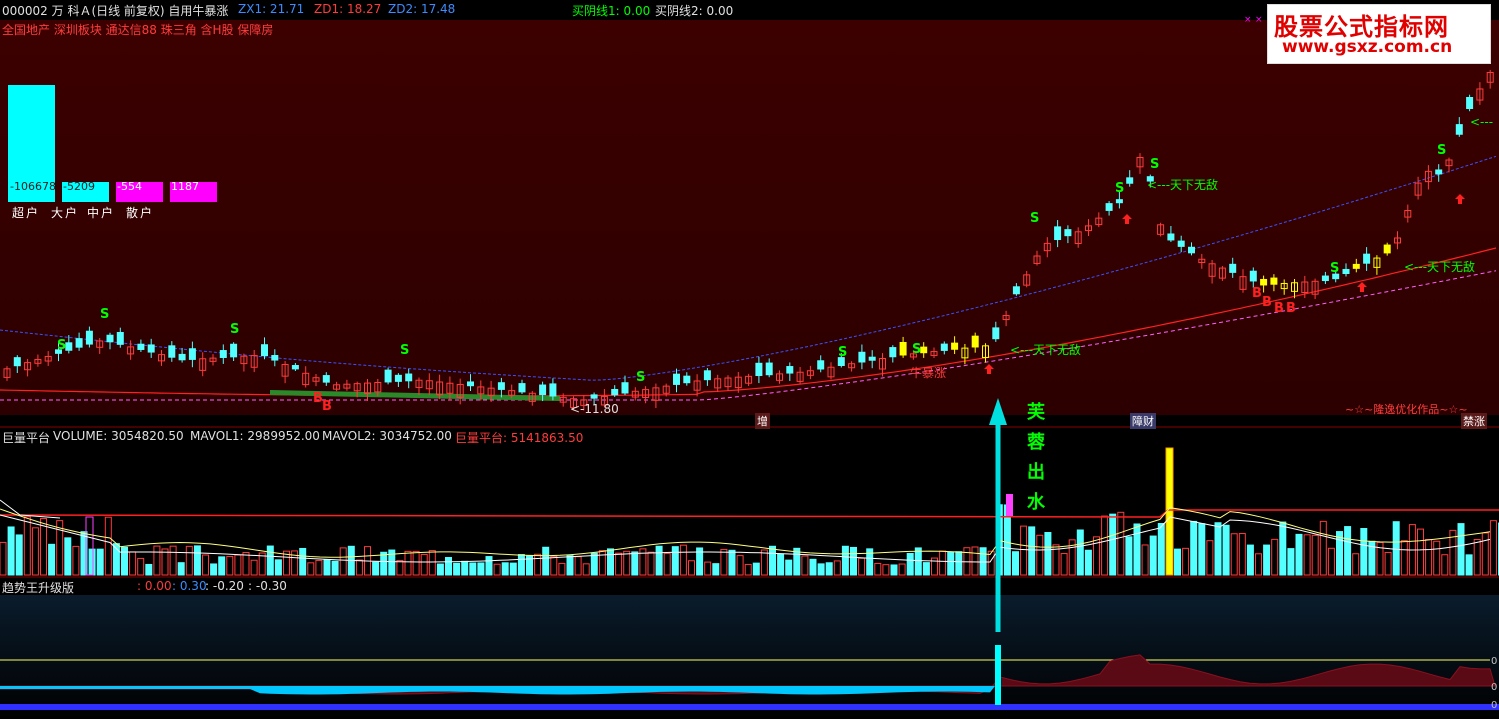  I want to click on trend-v2: : 0.30, so click(189, 586).